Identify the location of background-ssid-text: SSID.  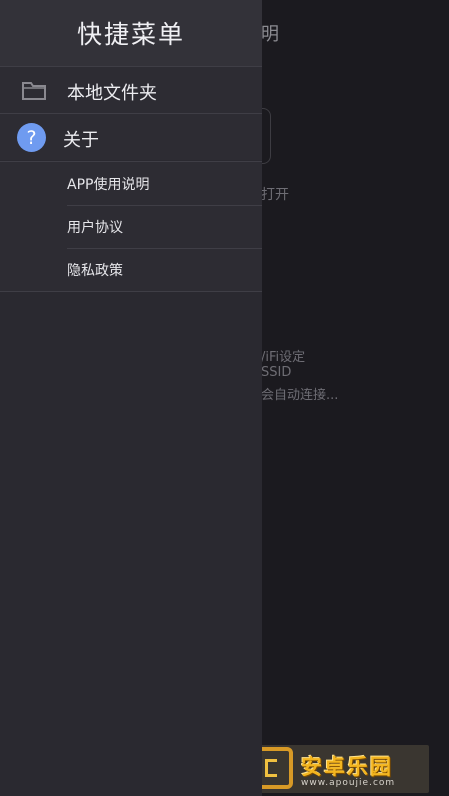
(276, 372).